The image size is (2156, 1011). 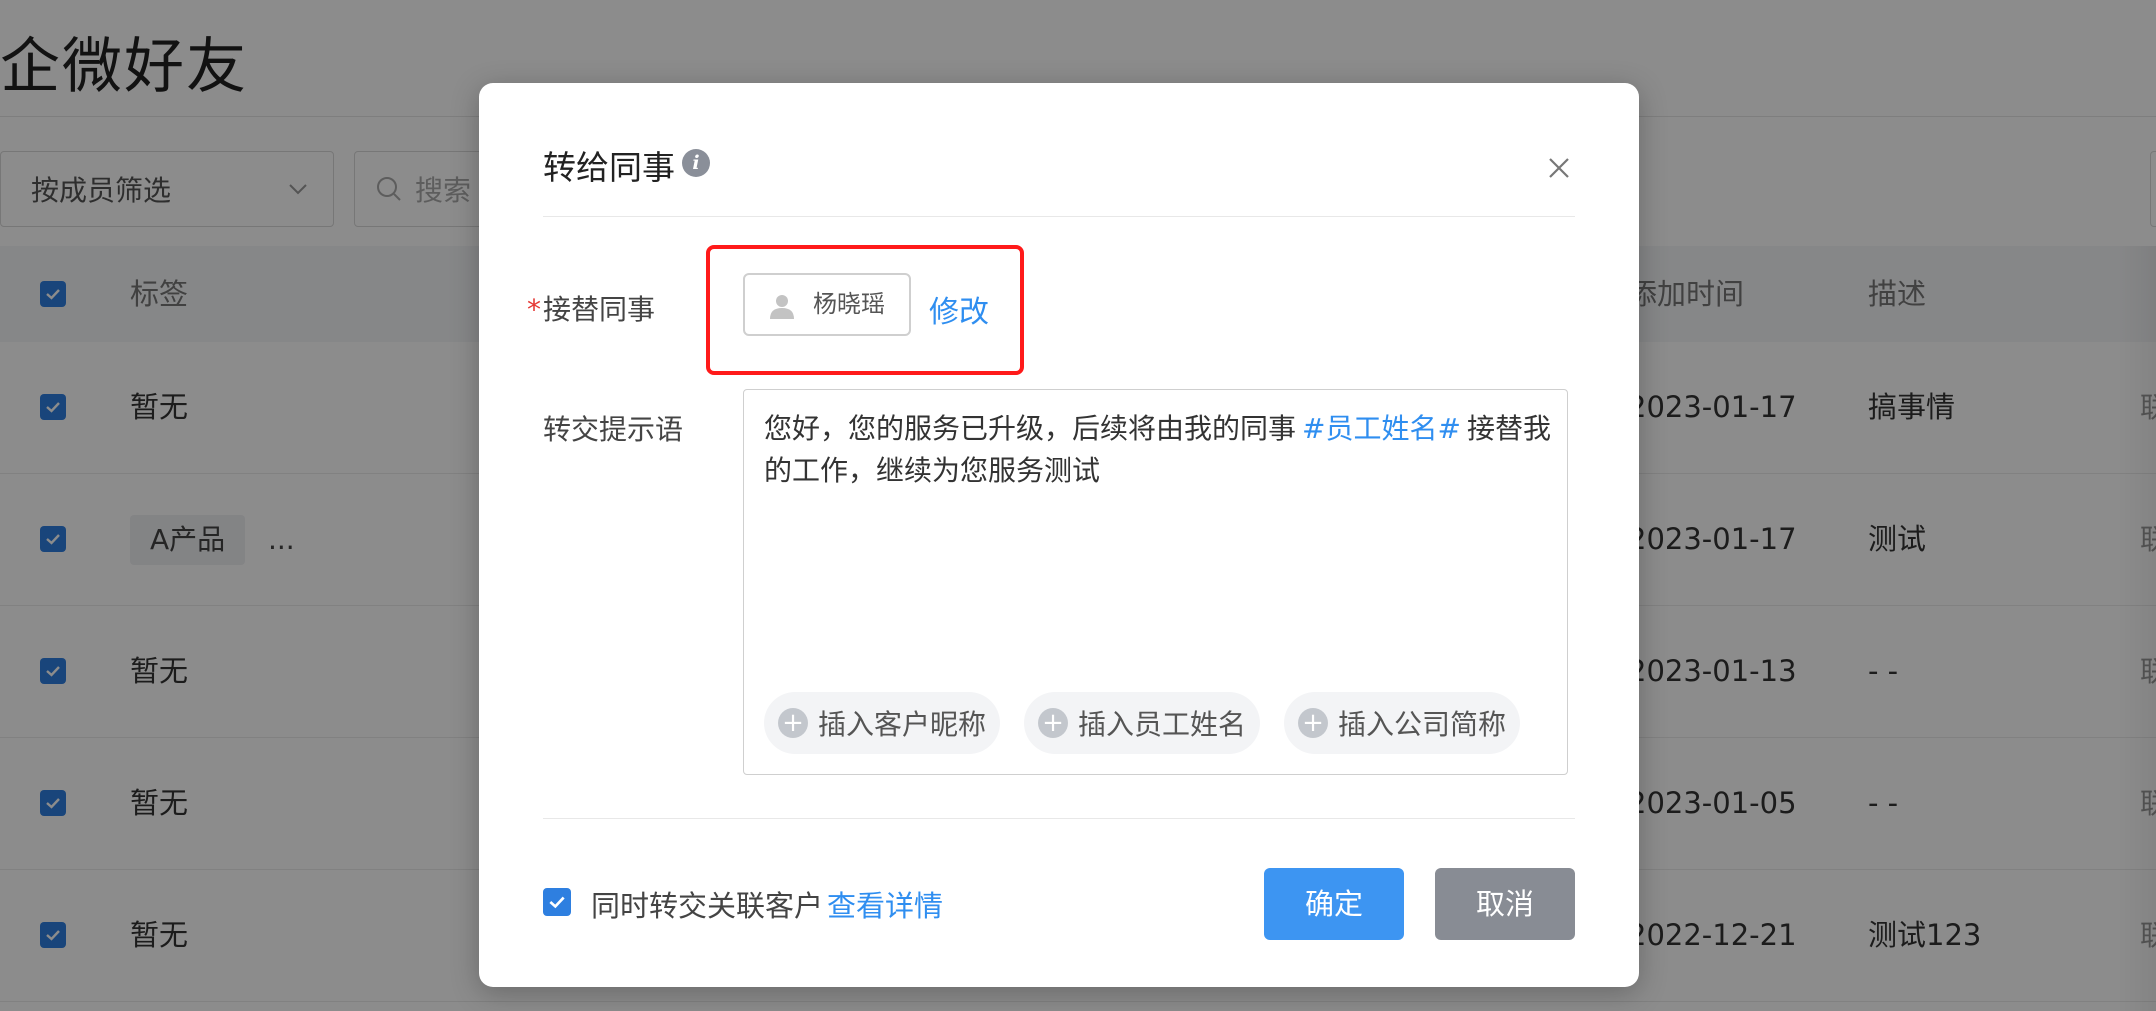 I want to click on close-icon, so click(x=1559, y=168).